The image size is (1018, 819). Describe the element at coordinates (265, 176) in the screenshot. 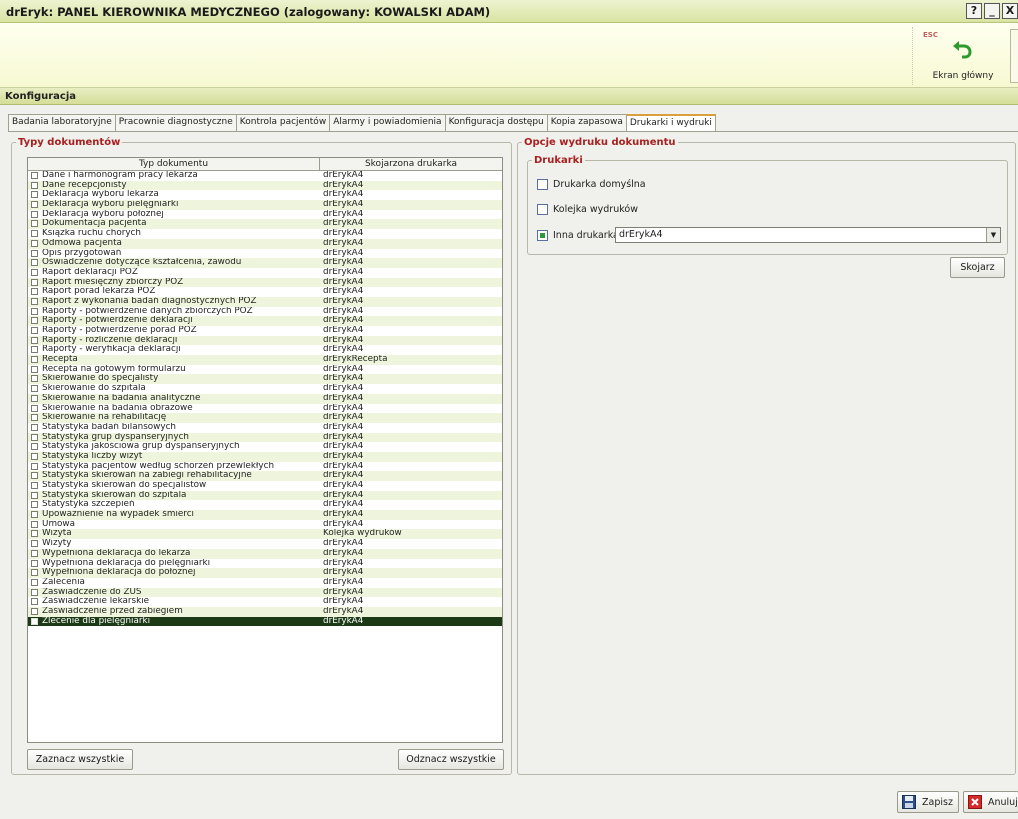

I see `table-row: Dane i harmonogram pracy lekarza drErykA4` at that location.